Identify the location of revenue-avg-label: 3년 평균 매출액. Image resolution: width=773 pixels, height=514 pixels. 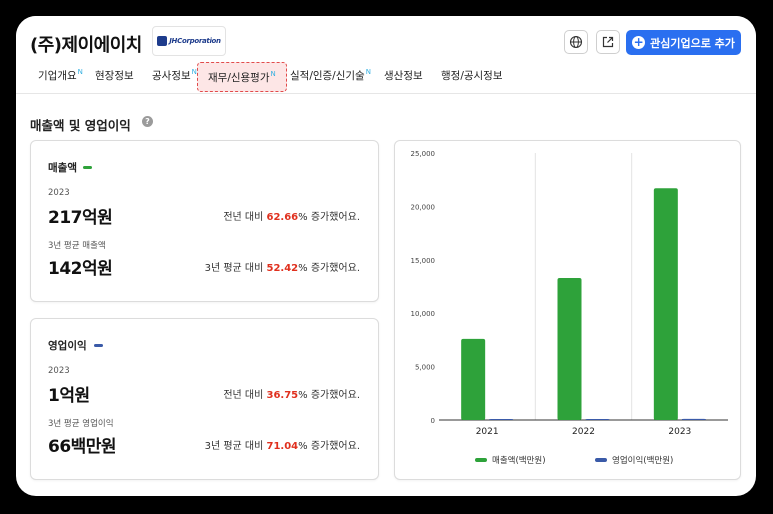
(77, 246).